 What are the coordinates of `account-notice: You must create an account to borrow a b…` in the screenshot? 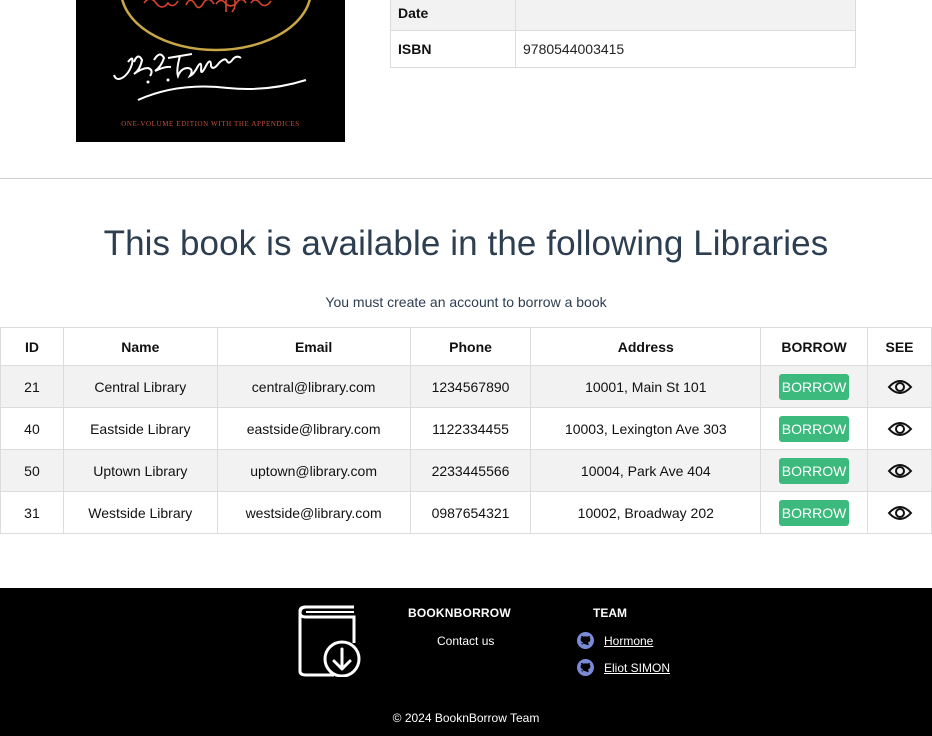 It's located at (466, 302).